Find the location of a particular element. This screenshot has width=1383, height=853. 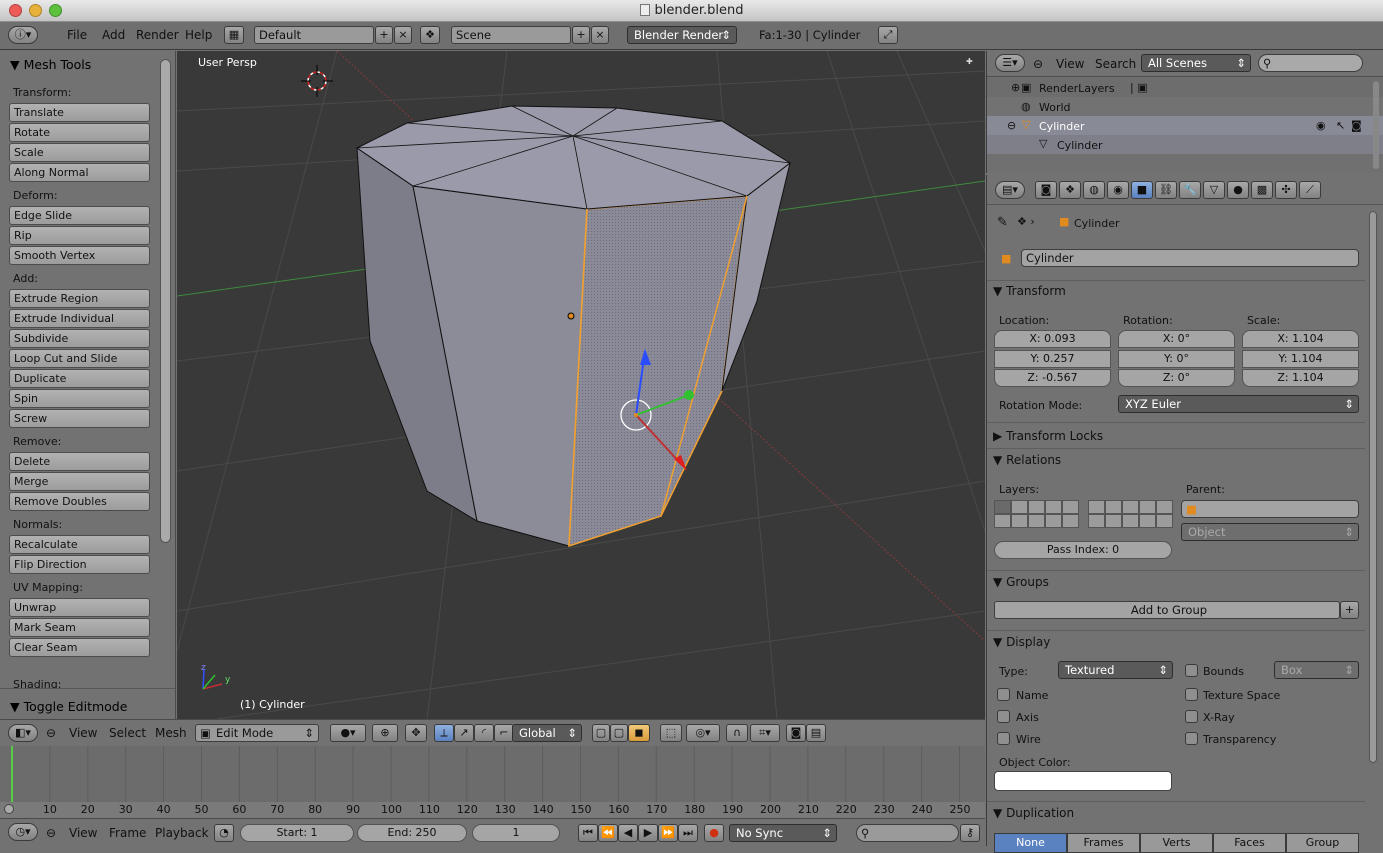

mark-seam-button: Mark Seam is located at coordinates (79, 627).